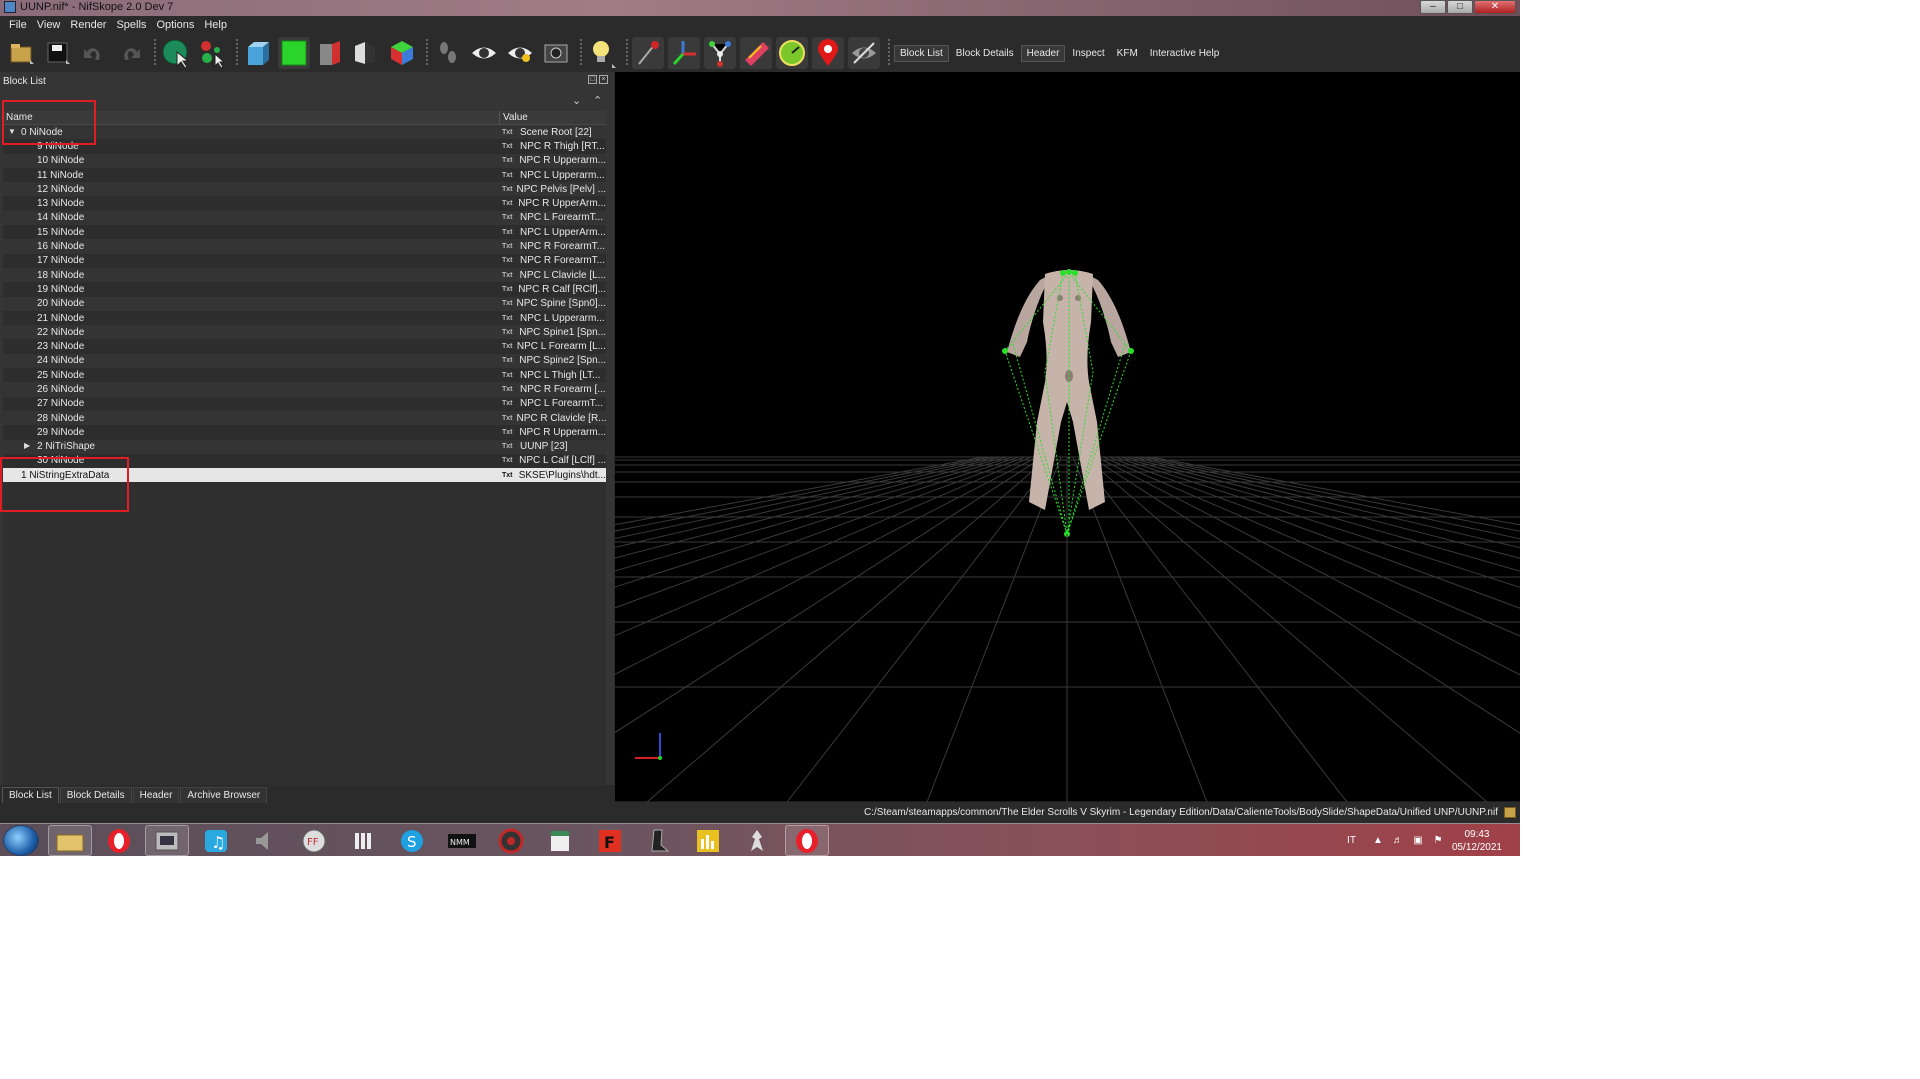 The image size is (1920, 1079). Describe the element at coordinates (1460, 7) in the screenshot. I see `maximize-button: □` at that location.